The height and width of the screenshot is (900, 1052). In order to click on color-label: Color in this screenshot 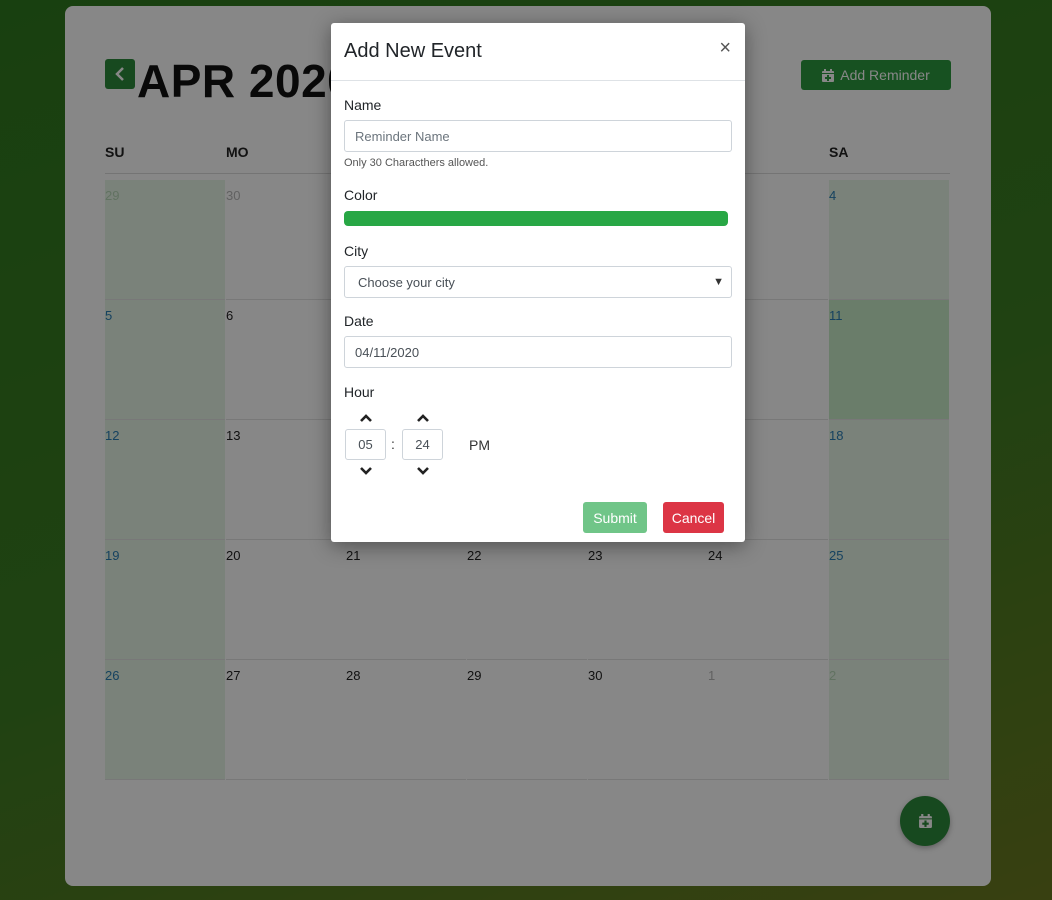, I will do `click(361, 195)`.